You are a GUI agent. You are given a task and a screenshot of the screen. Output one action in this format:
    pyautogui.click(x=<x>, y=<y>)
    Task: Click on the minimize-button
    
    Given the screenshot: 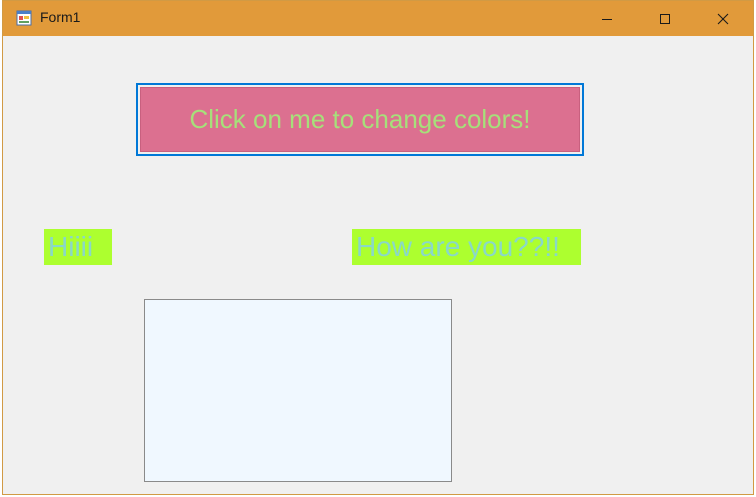 What is the action you would take?
    pyautogui.click(x=607, y=18)
    